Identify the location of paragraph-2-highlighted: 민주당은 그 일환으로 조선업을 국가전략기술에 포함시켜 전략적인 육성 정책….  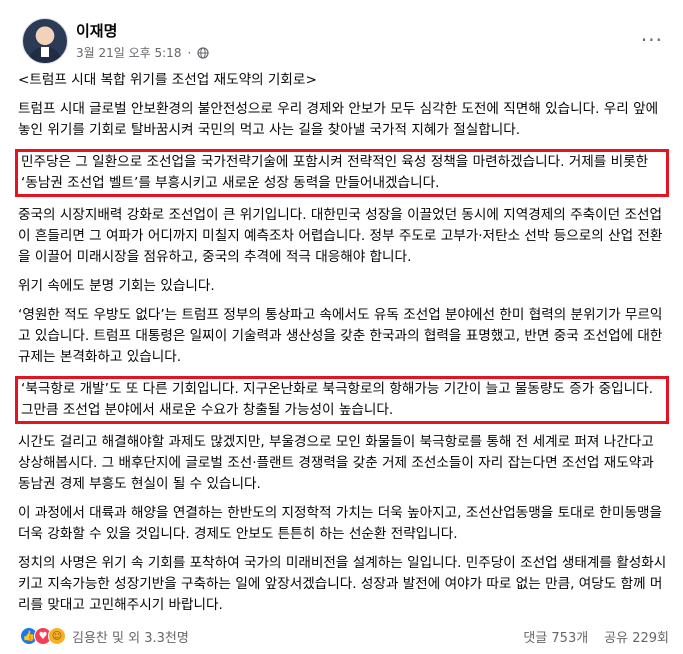
(342, 173).